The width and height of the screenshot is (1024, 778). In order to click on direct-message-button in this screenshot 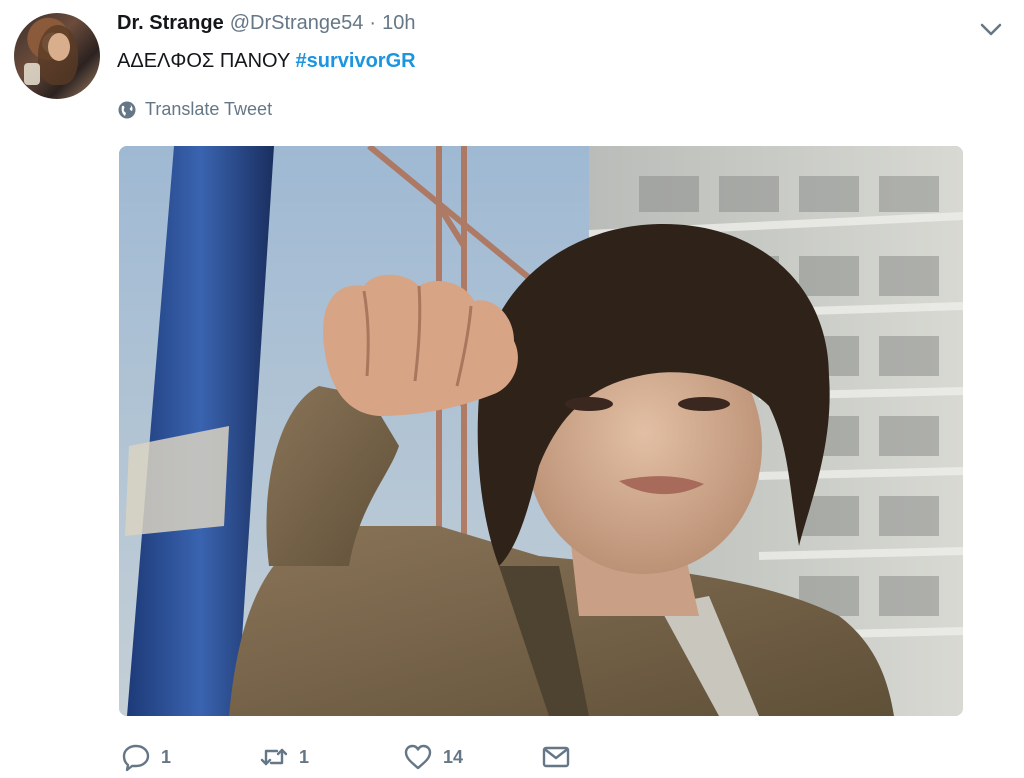, I will do `click(556, 757)`.